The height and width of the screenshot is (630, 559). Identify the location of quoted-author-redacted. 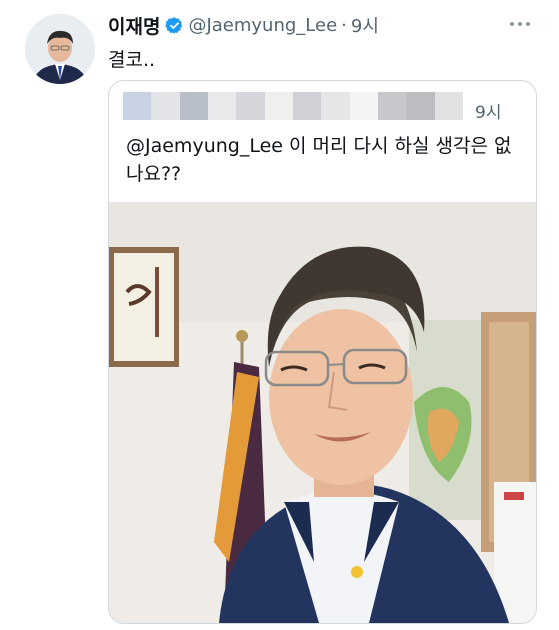
(293, 106).